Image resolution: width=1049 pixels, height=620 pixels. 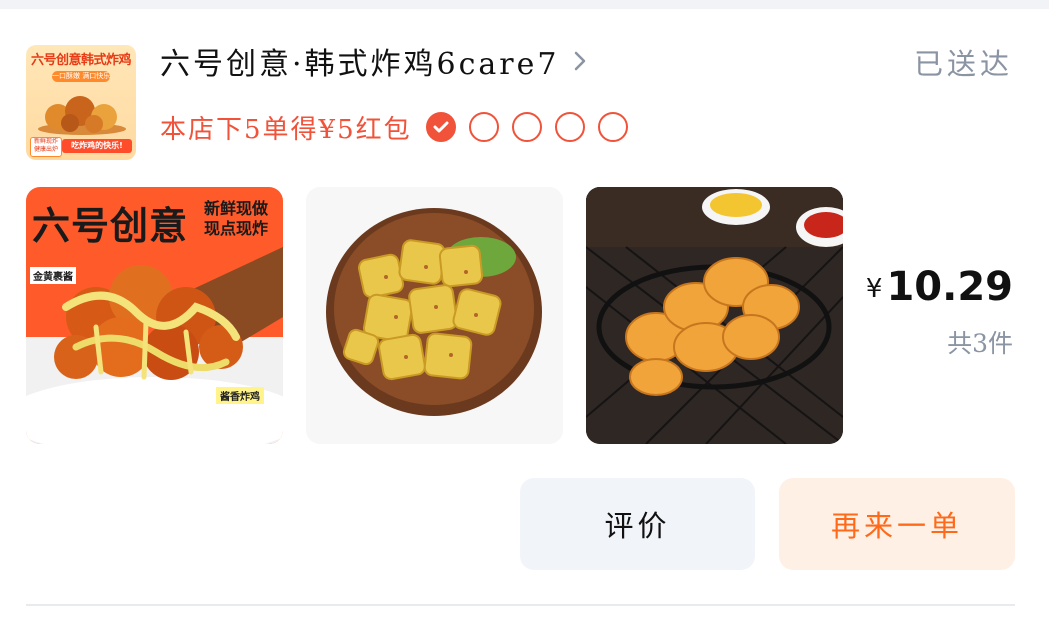 I want to click on product-image-potato-bites, so click(x=434, y=315).